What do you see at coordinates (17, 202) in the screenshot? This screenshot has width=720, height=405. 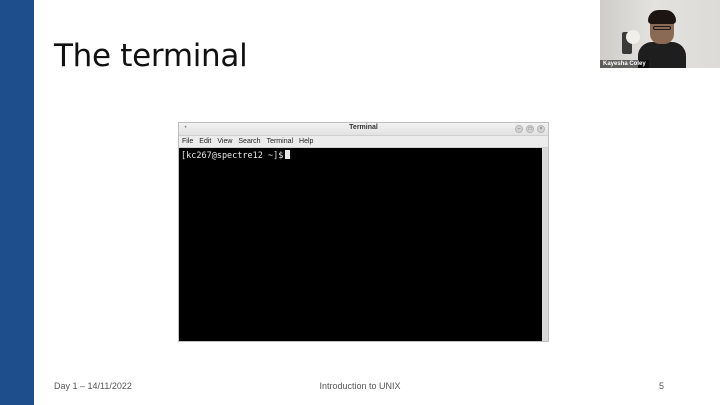 I see `slide-accent-band` at bounding box center [17, 202].